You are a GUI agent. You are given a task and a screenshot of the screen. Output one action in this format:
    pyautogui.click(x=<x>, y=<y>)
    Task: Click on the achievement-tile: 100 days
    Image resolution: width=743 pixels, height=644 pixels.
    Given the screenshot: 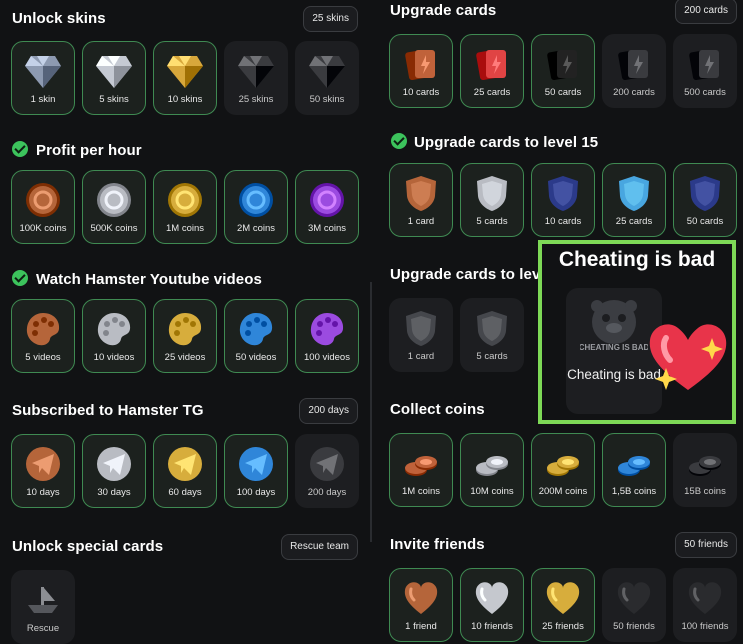 What is the action you would take?
    pyautogui.click(x=256, y=471)
    